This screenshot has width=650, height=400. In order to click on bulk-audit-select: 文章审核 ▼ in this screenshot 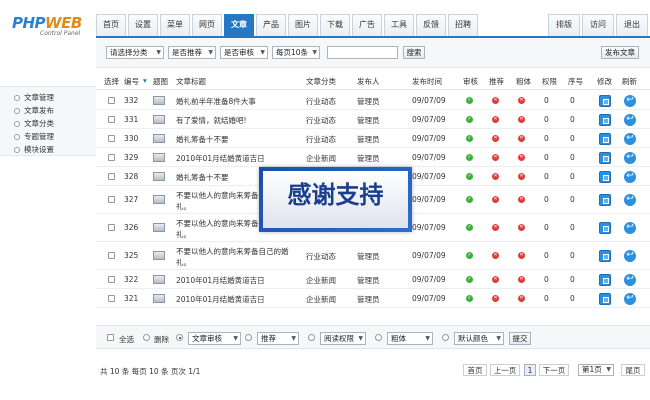, I will do `click(214, 338)`.